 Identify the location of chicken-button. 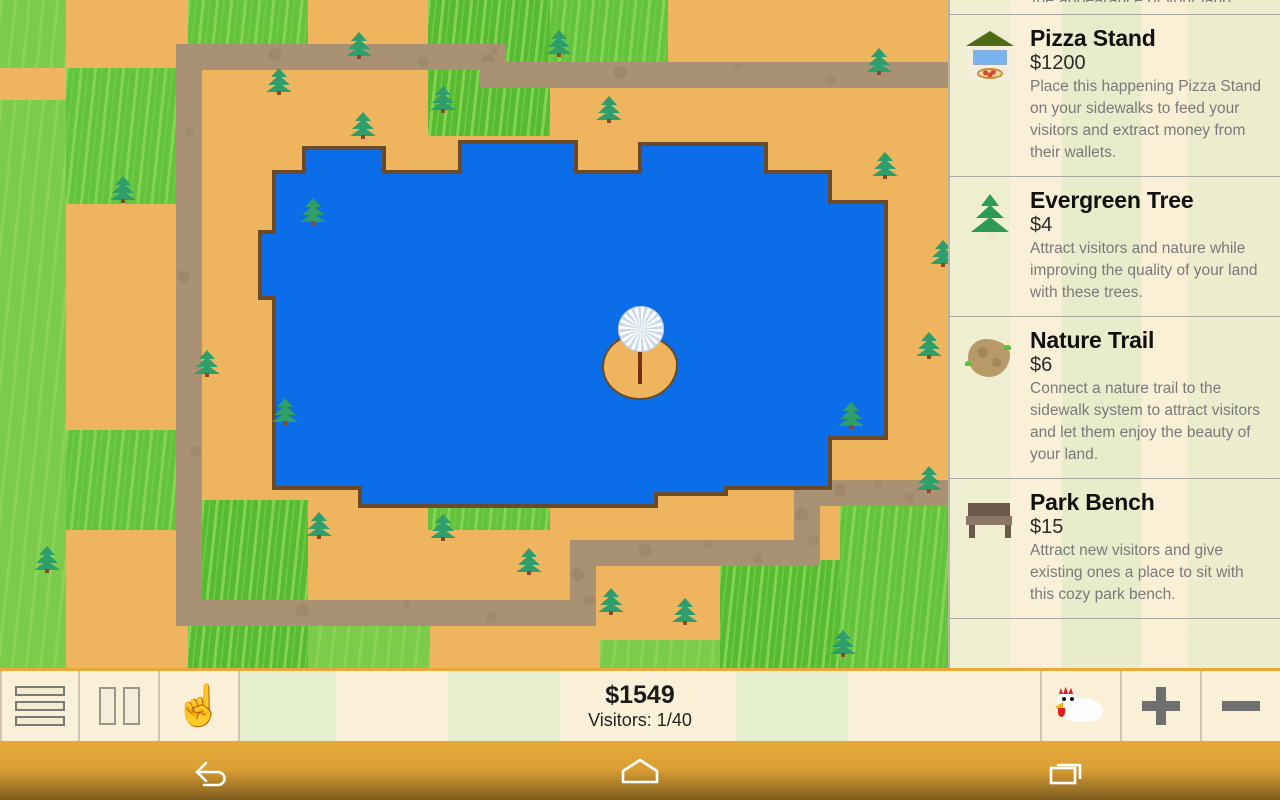
(1080, 706).